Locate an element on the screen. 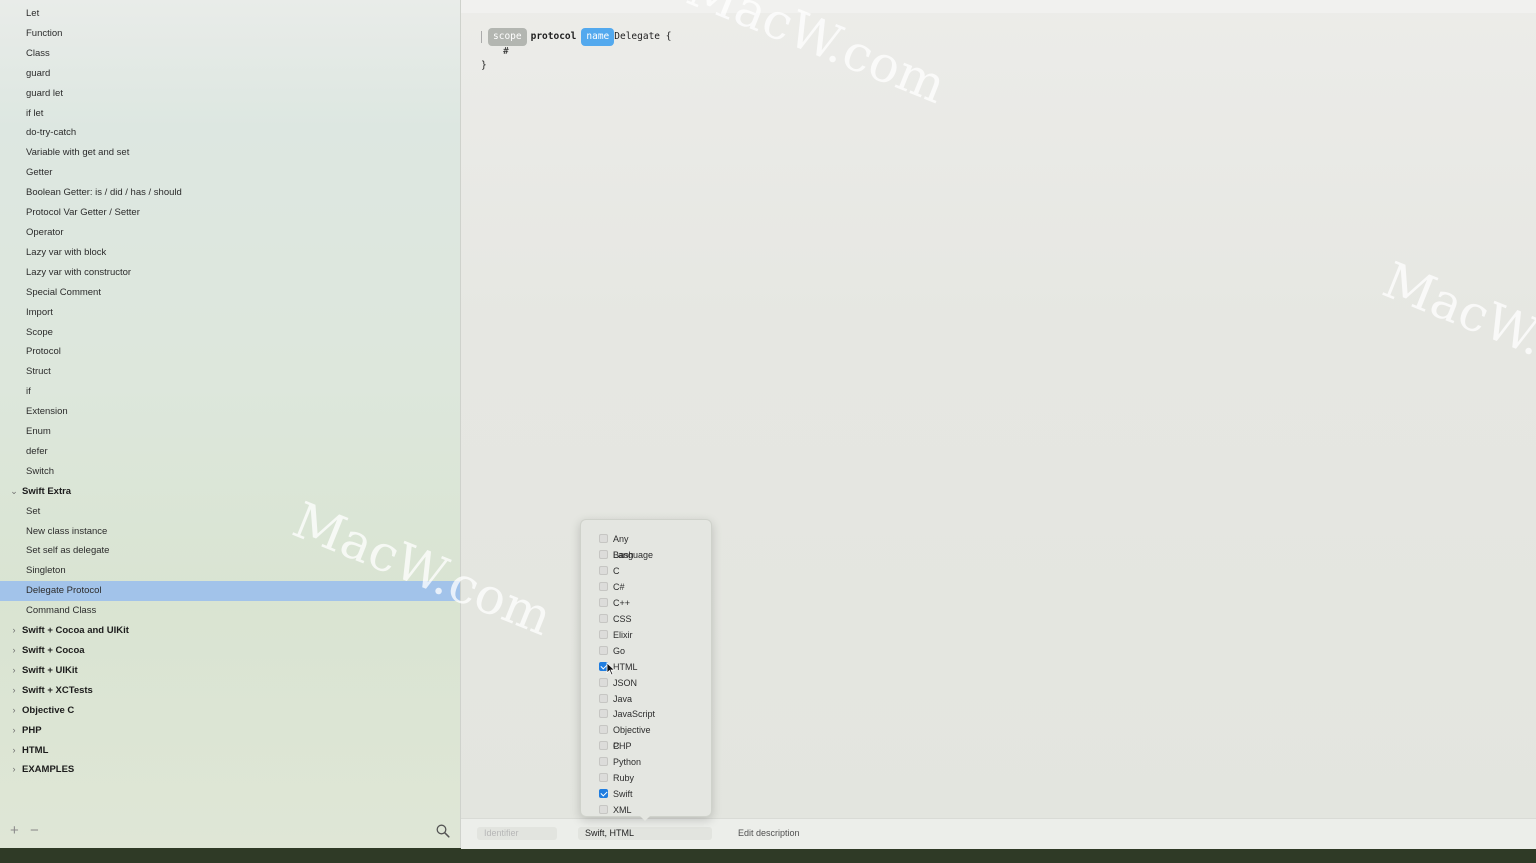  language-option-label: XML is located at coordinates (622, 810).